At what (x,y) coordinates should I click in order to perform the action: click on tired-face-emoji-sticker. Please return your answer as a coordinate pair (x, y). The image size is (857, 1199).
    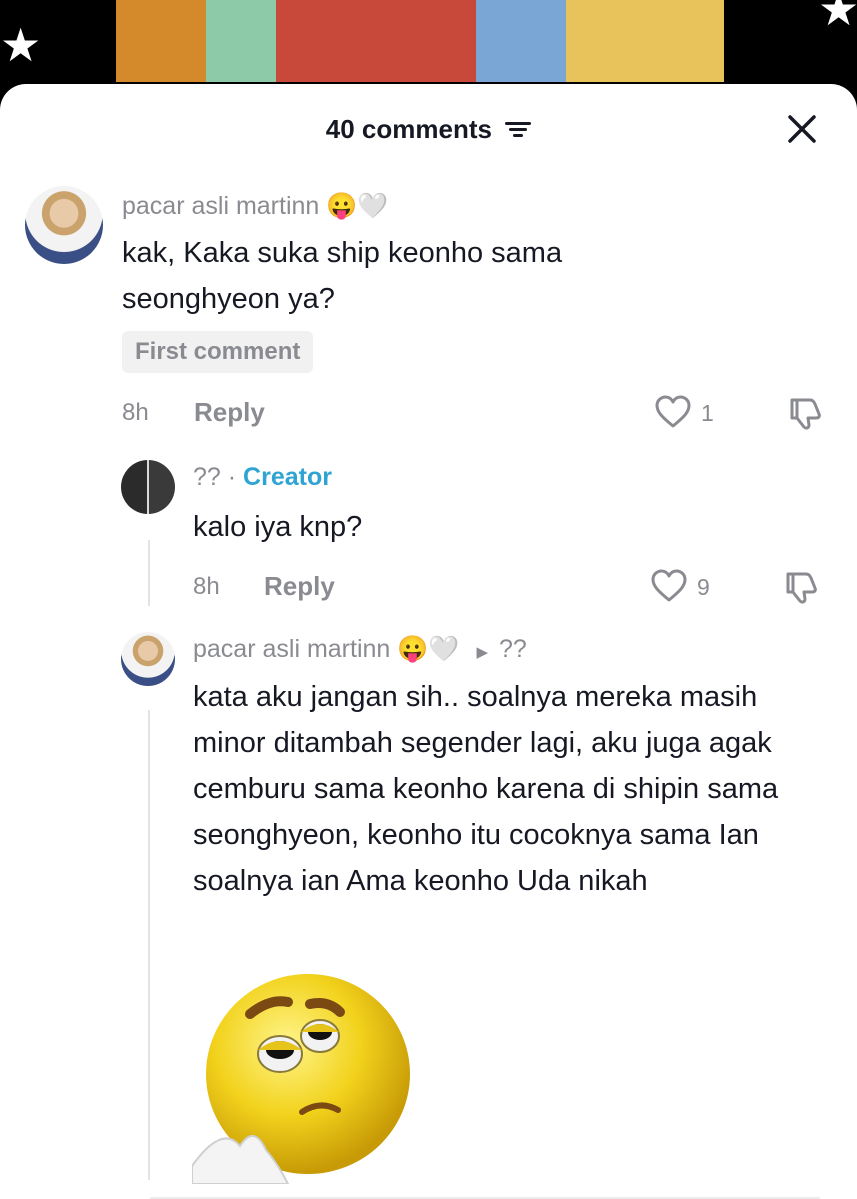
    Looking at the image, I should click on (301, 1079).